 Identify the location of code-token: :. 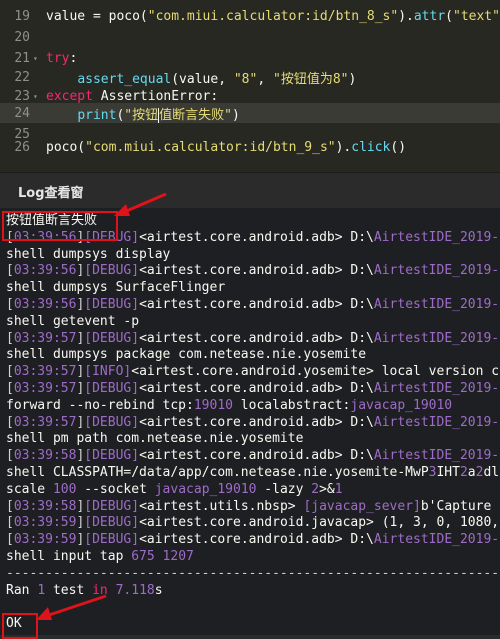
(73, 58).